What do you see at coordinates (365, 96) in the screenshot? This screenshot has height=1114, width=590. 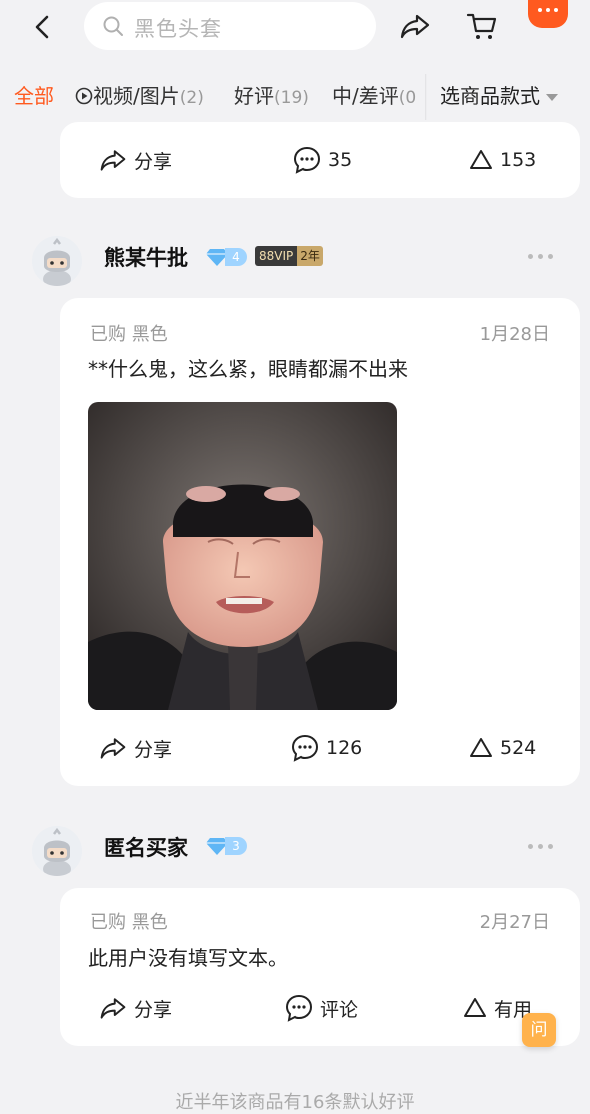 I see `tab-mid-label: 中/差评` at bounding box center [365, 96].